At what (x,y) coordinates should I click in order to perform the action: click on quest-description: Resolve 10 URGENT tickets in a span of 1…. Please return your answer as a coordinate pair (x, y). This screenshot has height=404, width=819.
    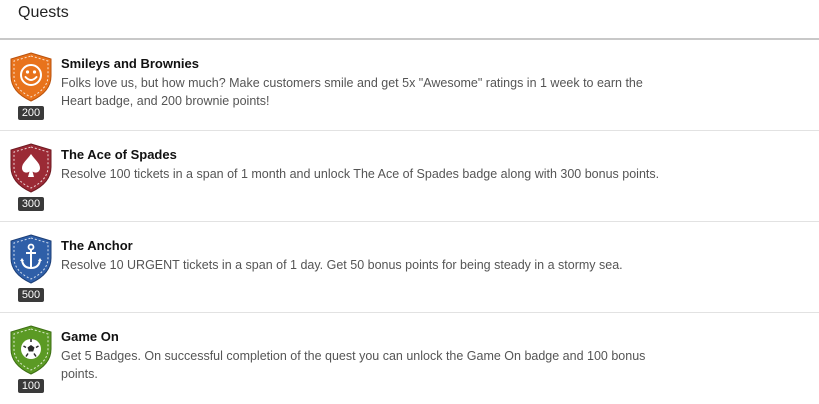
    Looking at the image, I should click on (342, 265).